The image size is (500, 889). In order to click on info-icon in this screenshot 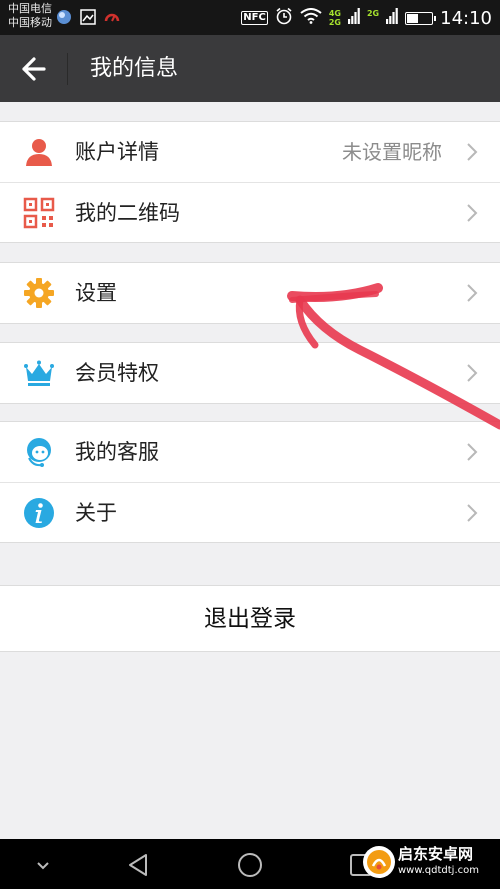, I will do `click(39, 513)`.